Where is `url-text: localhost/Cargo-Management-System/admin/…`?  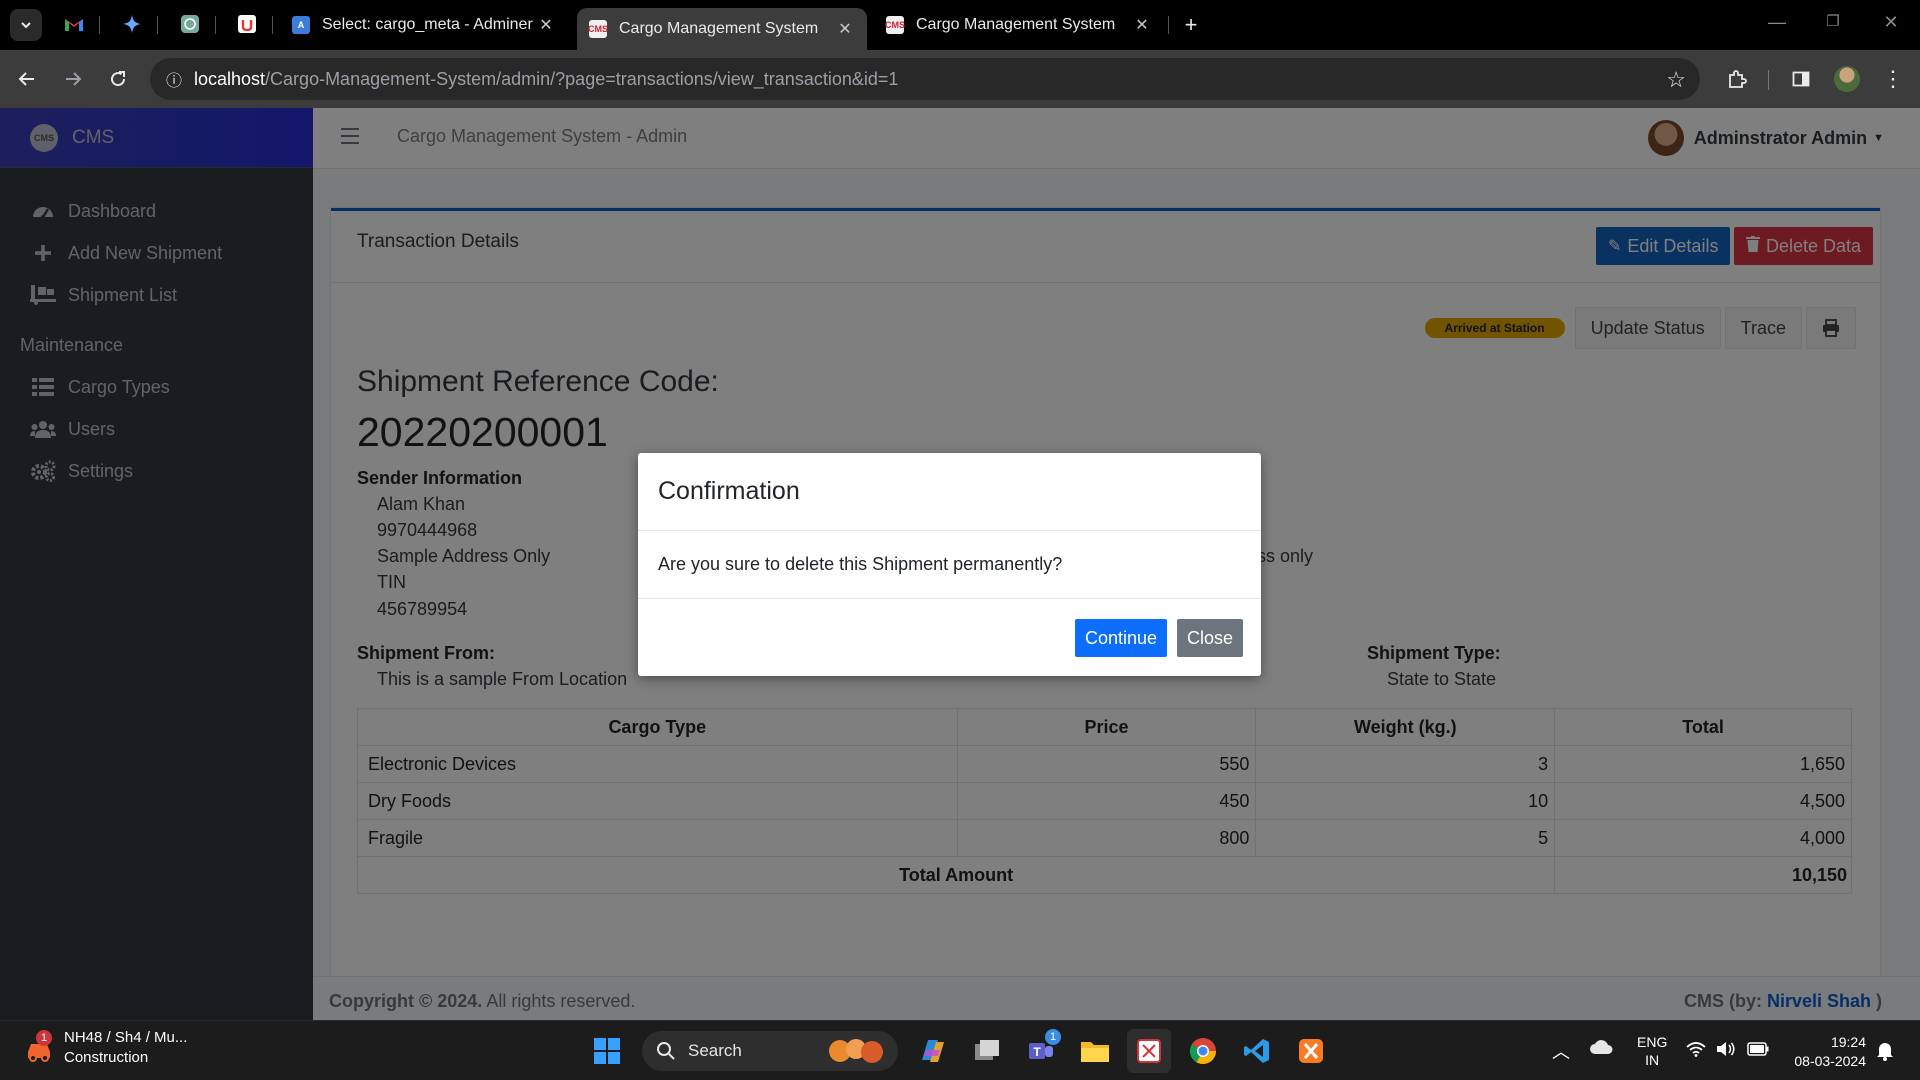 url-text: localhost/Cargo-Management-System/admin/… is located at coordinates (546, 79).